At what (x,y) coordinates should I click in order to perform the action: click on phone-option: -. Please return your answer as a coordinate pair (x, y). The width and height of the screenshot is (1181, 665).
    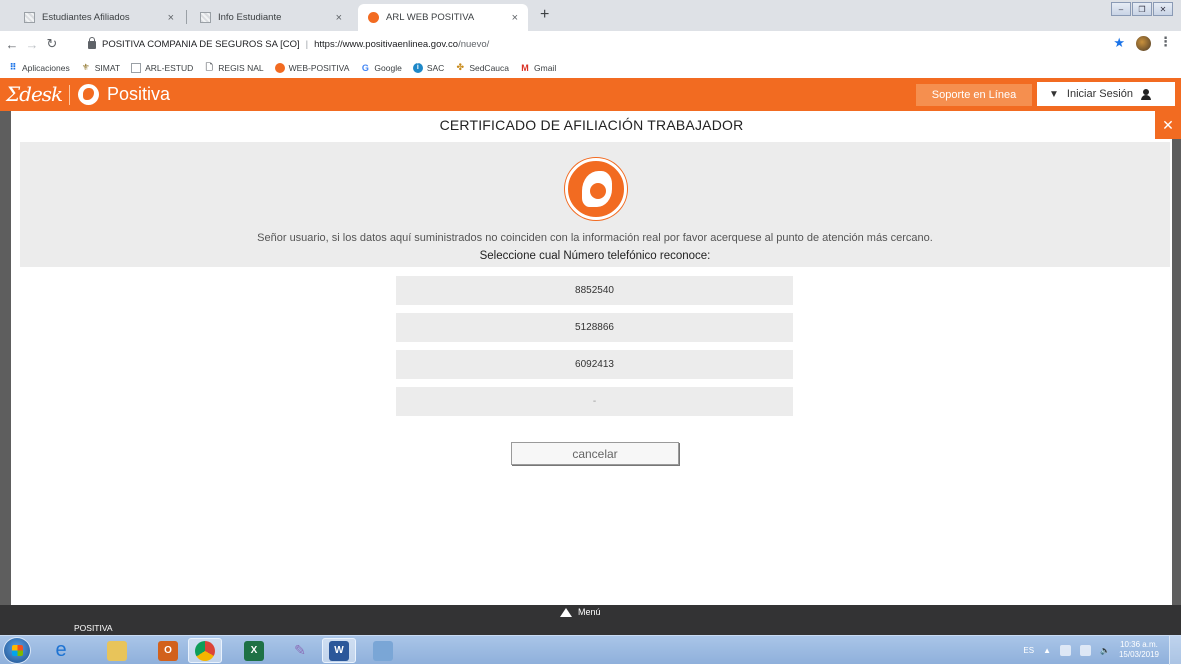
    Looking at the image, I should click on (594, 401).